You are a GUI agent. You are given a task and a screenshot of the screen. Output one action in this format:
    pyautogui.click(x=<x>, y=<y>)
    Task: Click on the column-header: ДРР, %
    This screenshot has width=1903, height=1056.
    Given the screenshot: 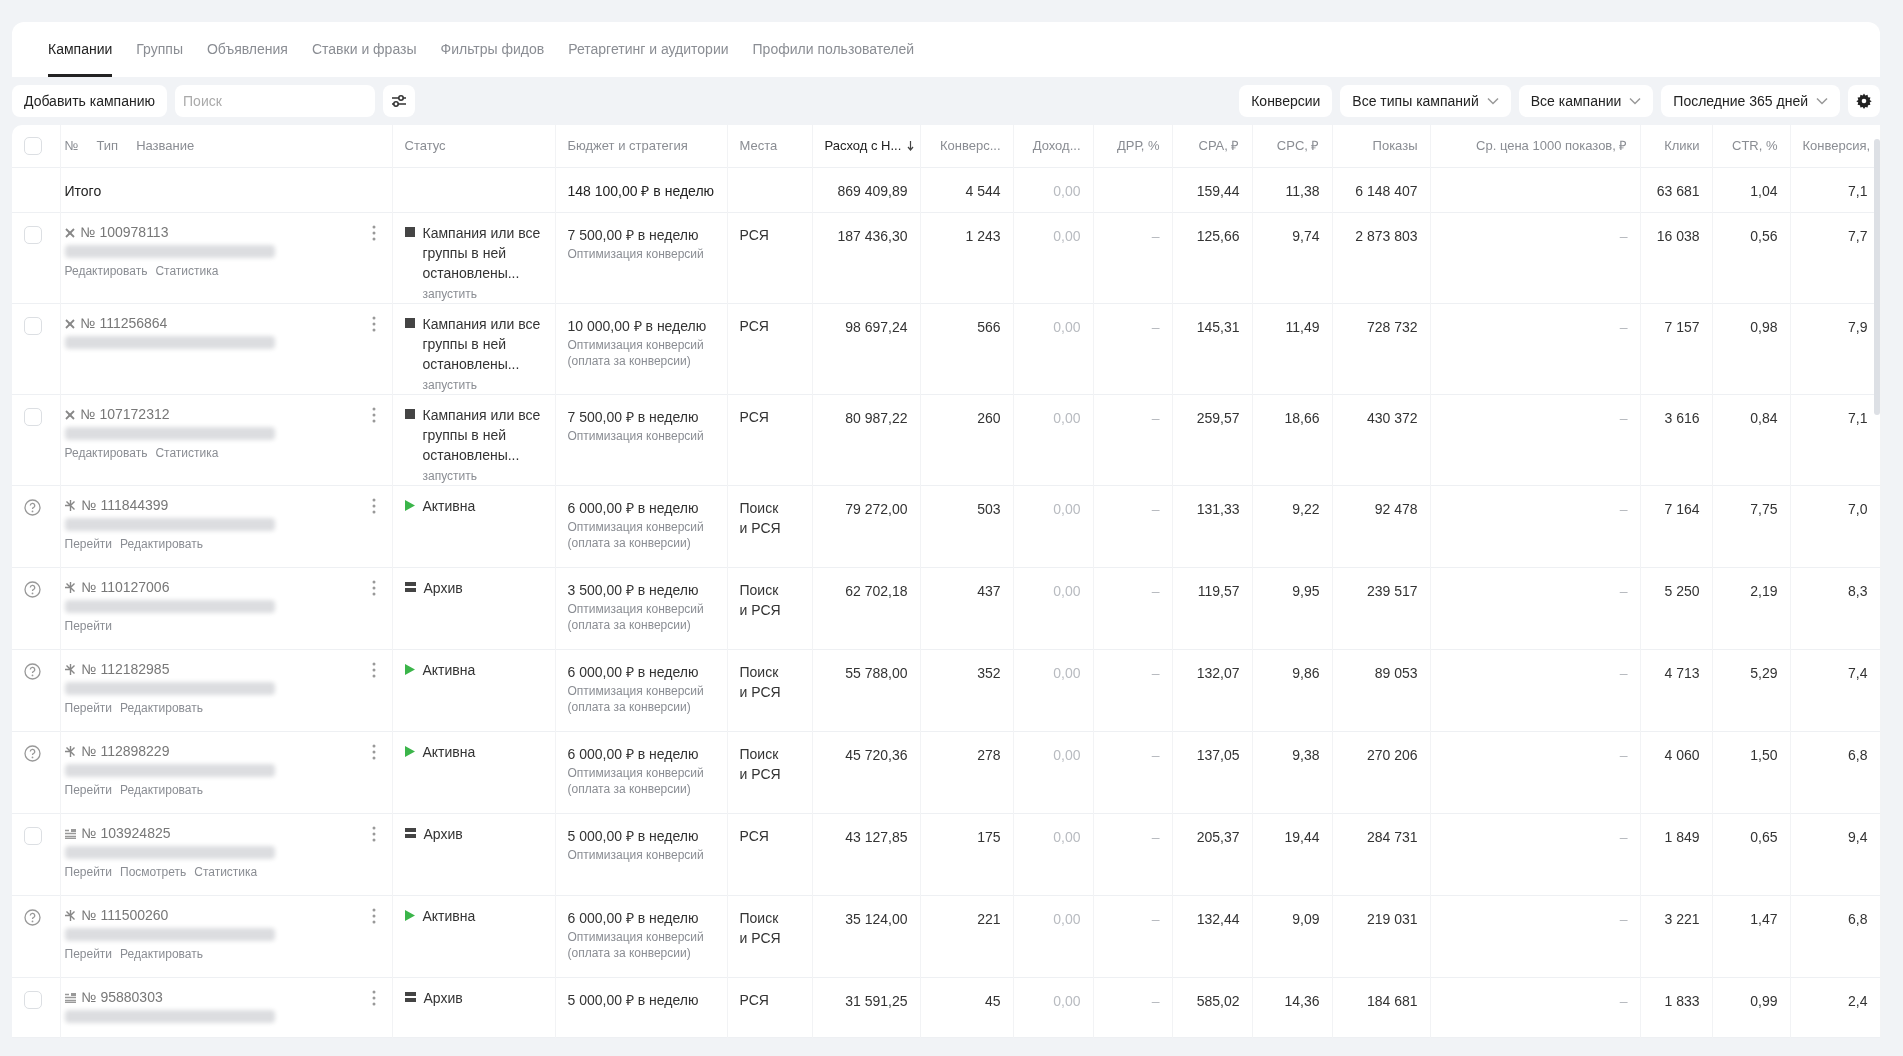 What is the action you would take?
    pyautogui.click(x=1138, y=146)
    